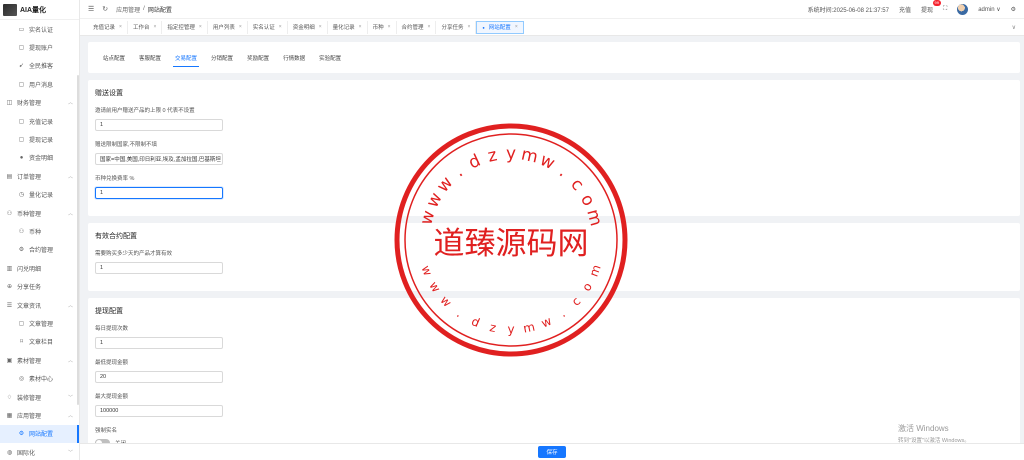  What do you see at coordinates (159, 268) in the screenshot?
I see `valid-days-input: 1` at bounding box center [159, 268].